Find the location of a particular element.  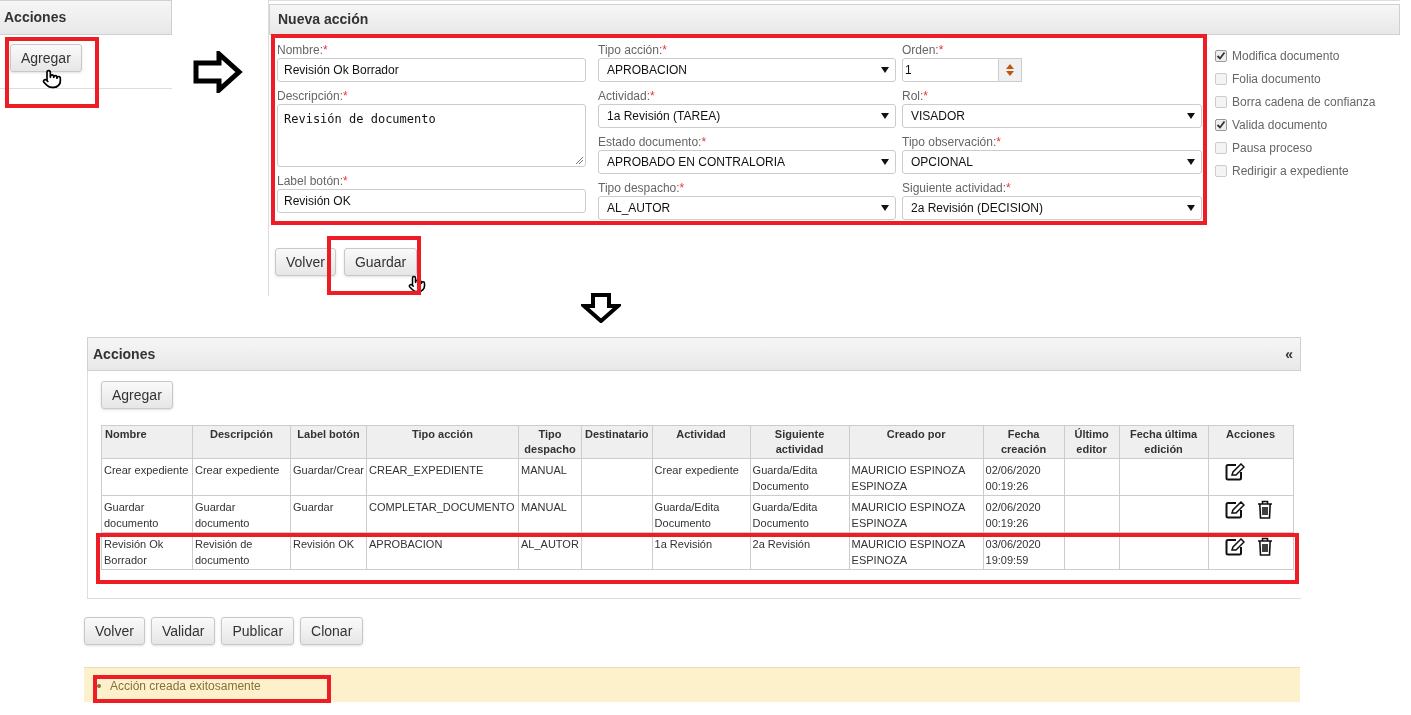

text-field: Revisión OK is located at coordinates (431, 201).